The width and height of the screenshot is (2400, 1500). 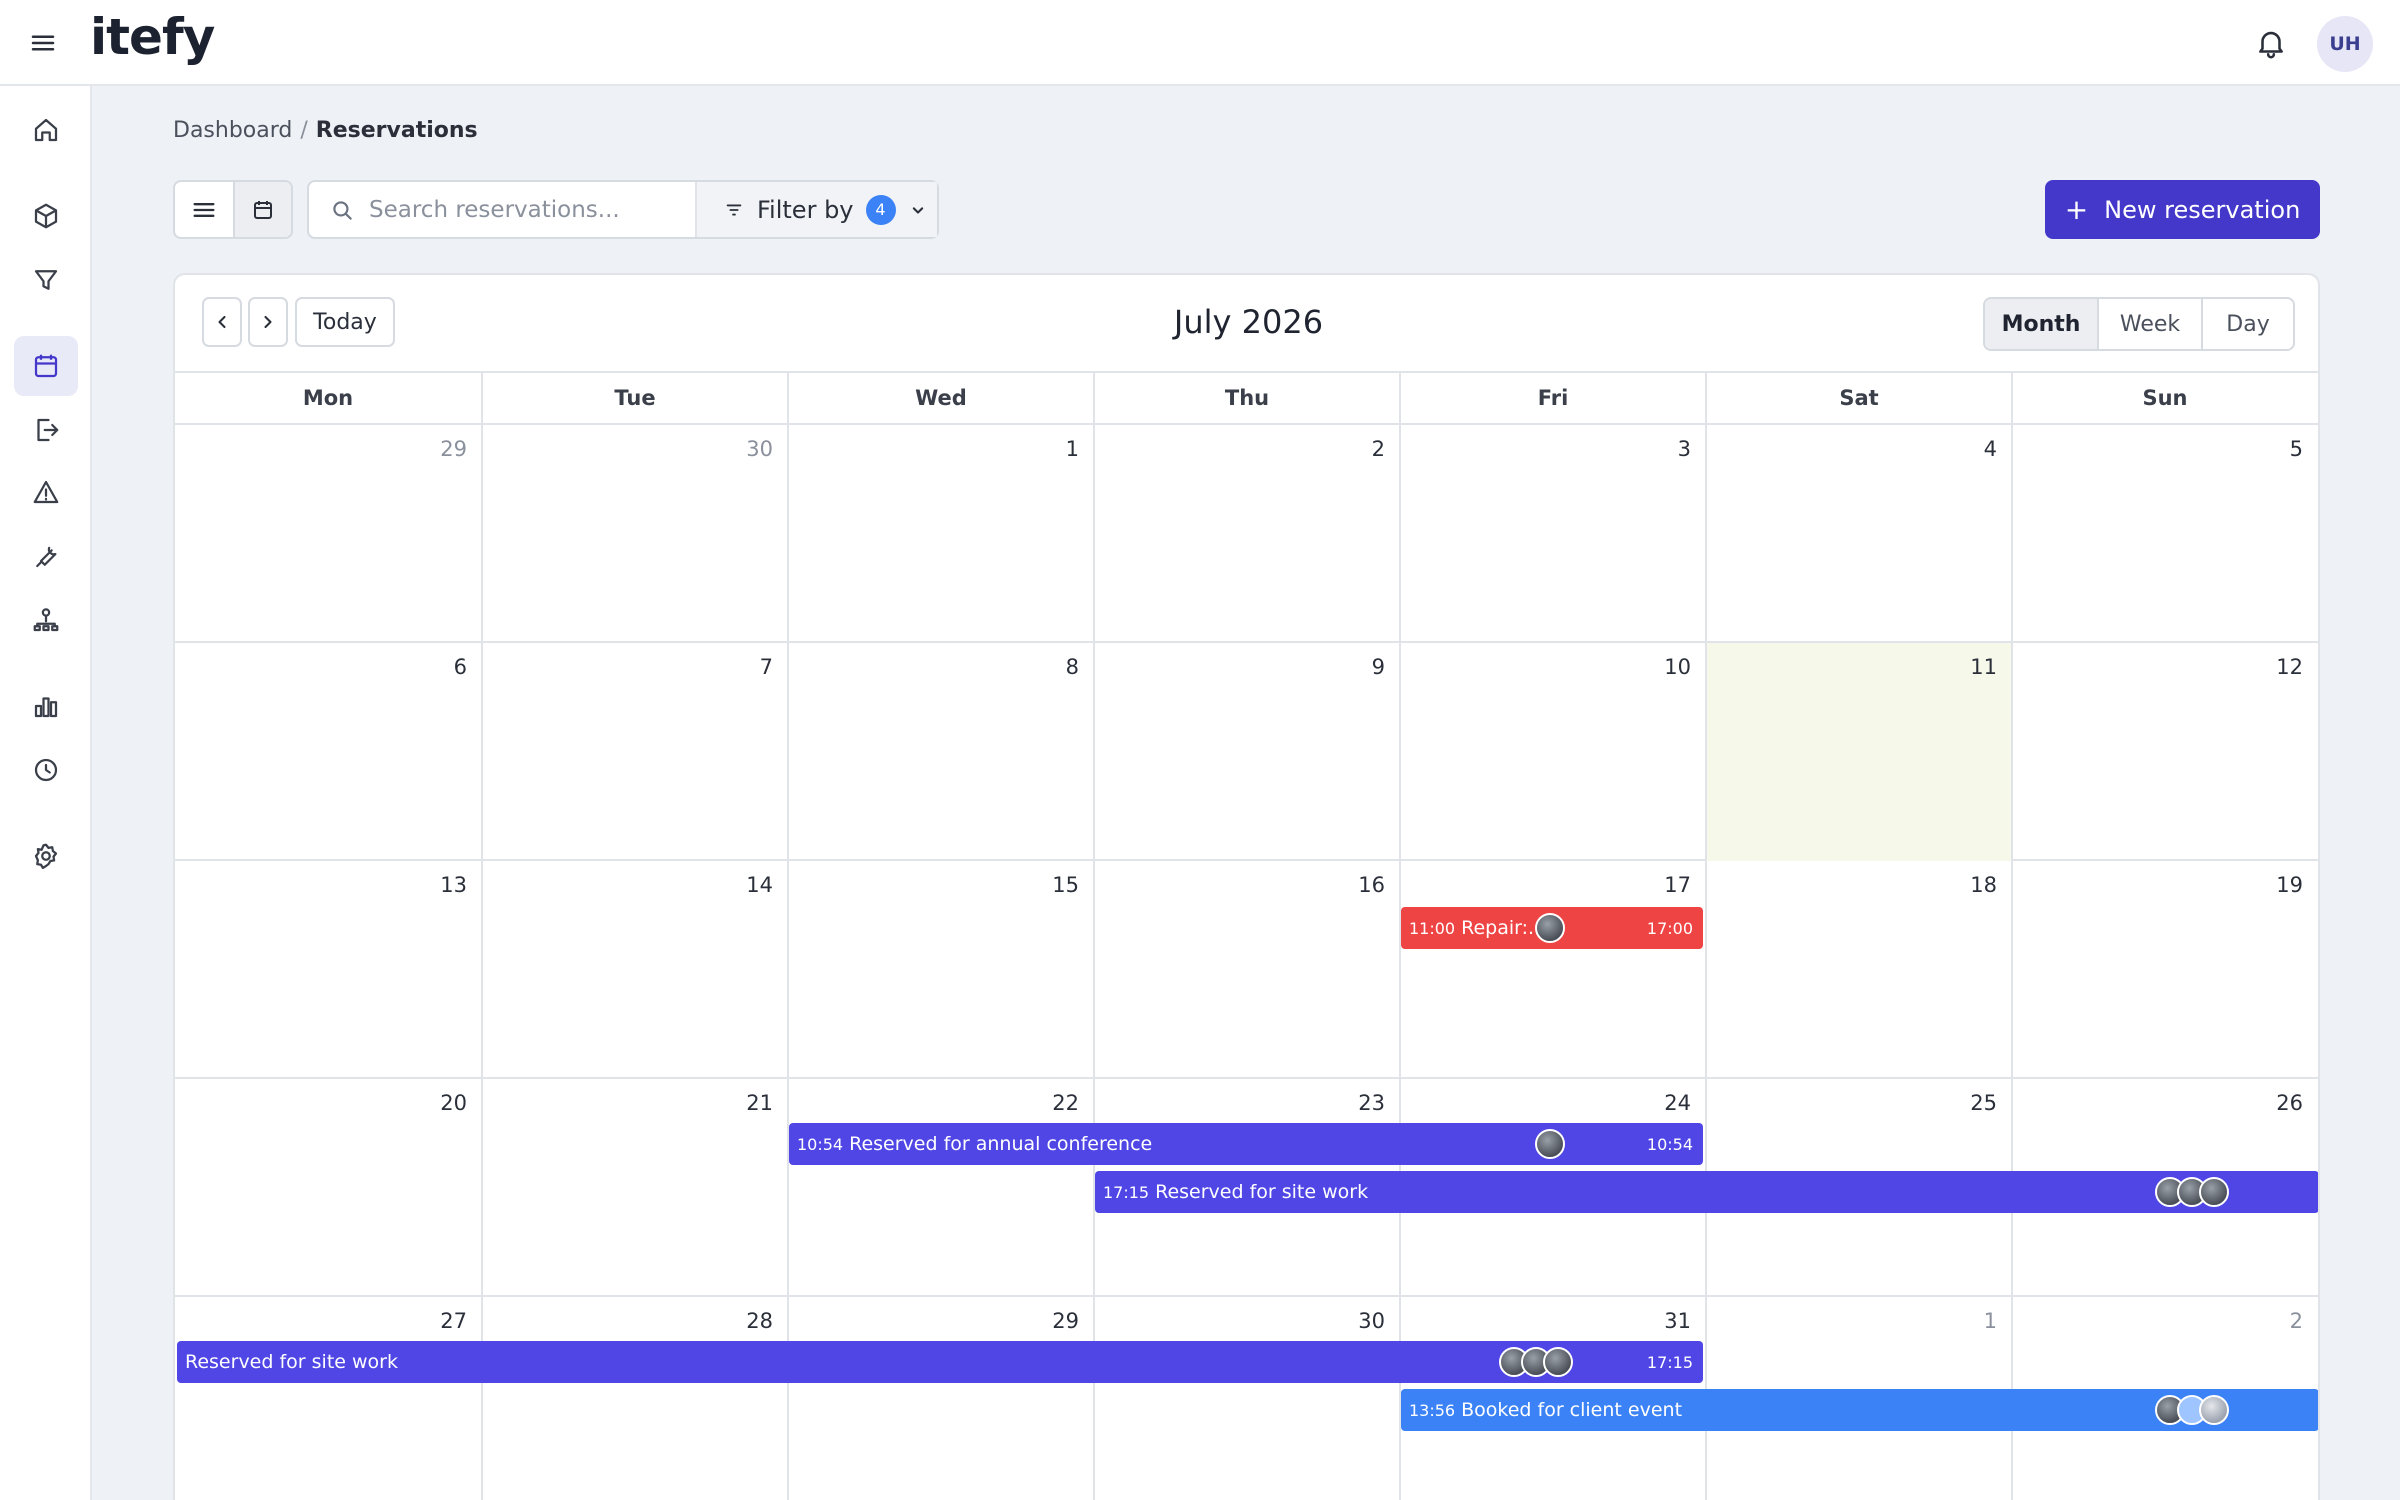 I want to click on day-cell: 12, so click(x=2164, y=752).